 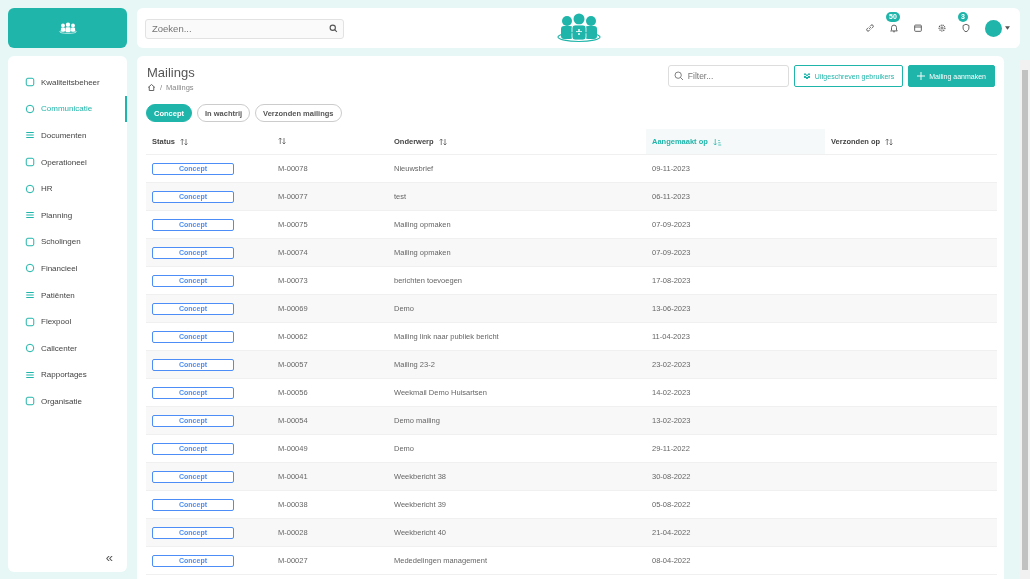 I want to click on sidebar-item: Financieel, so click(x=67, y=268).